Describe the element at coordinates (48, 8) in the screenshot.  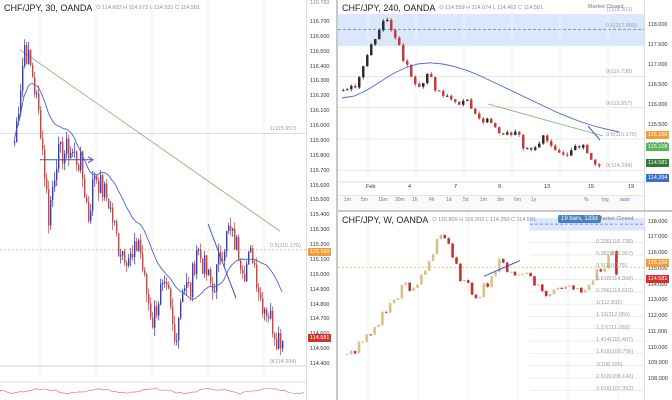
I see `symbol-label: CHF/JPY, 30, OANDA` at that location.